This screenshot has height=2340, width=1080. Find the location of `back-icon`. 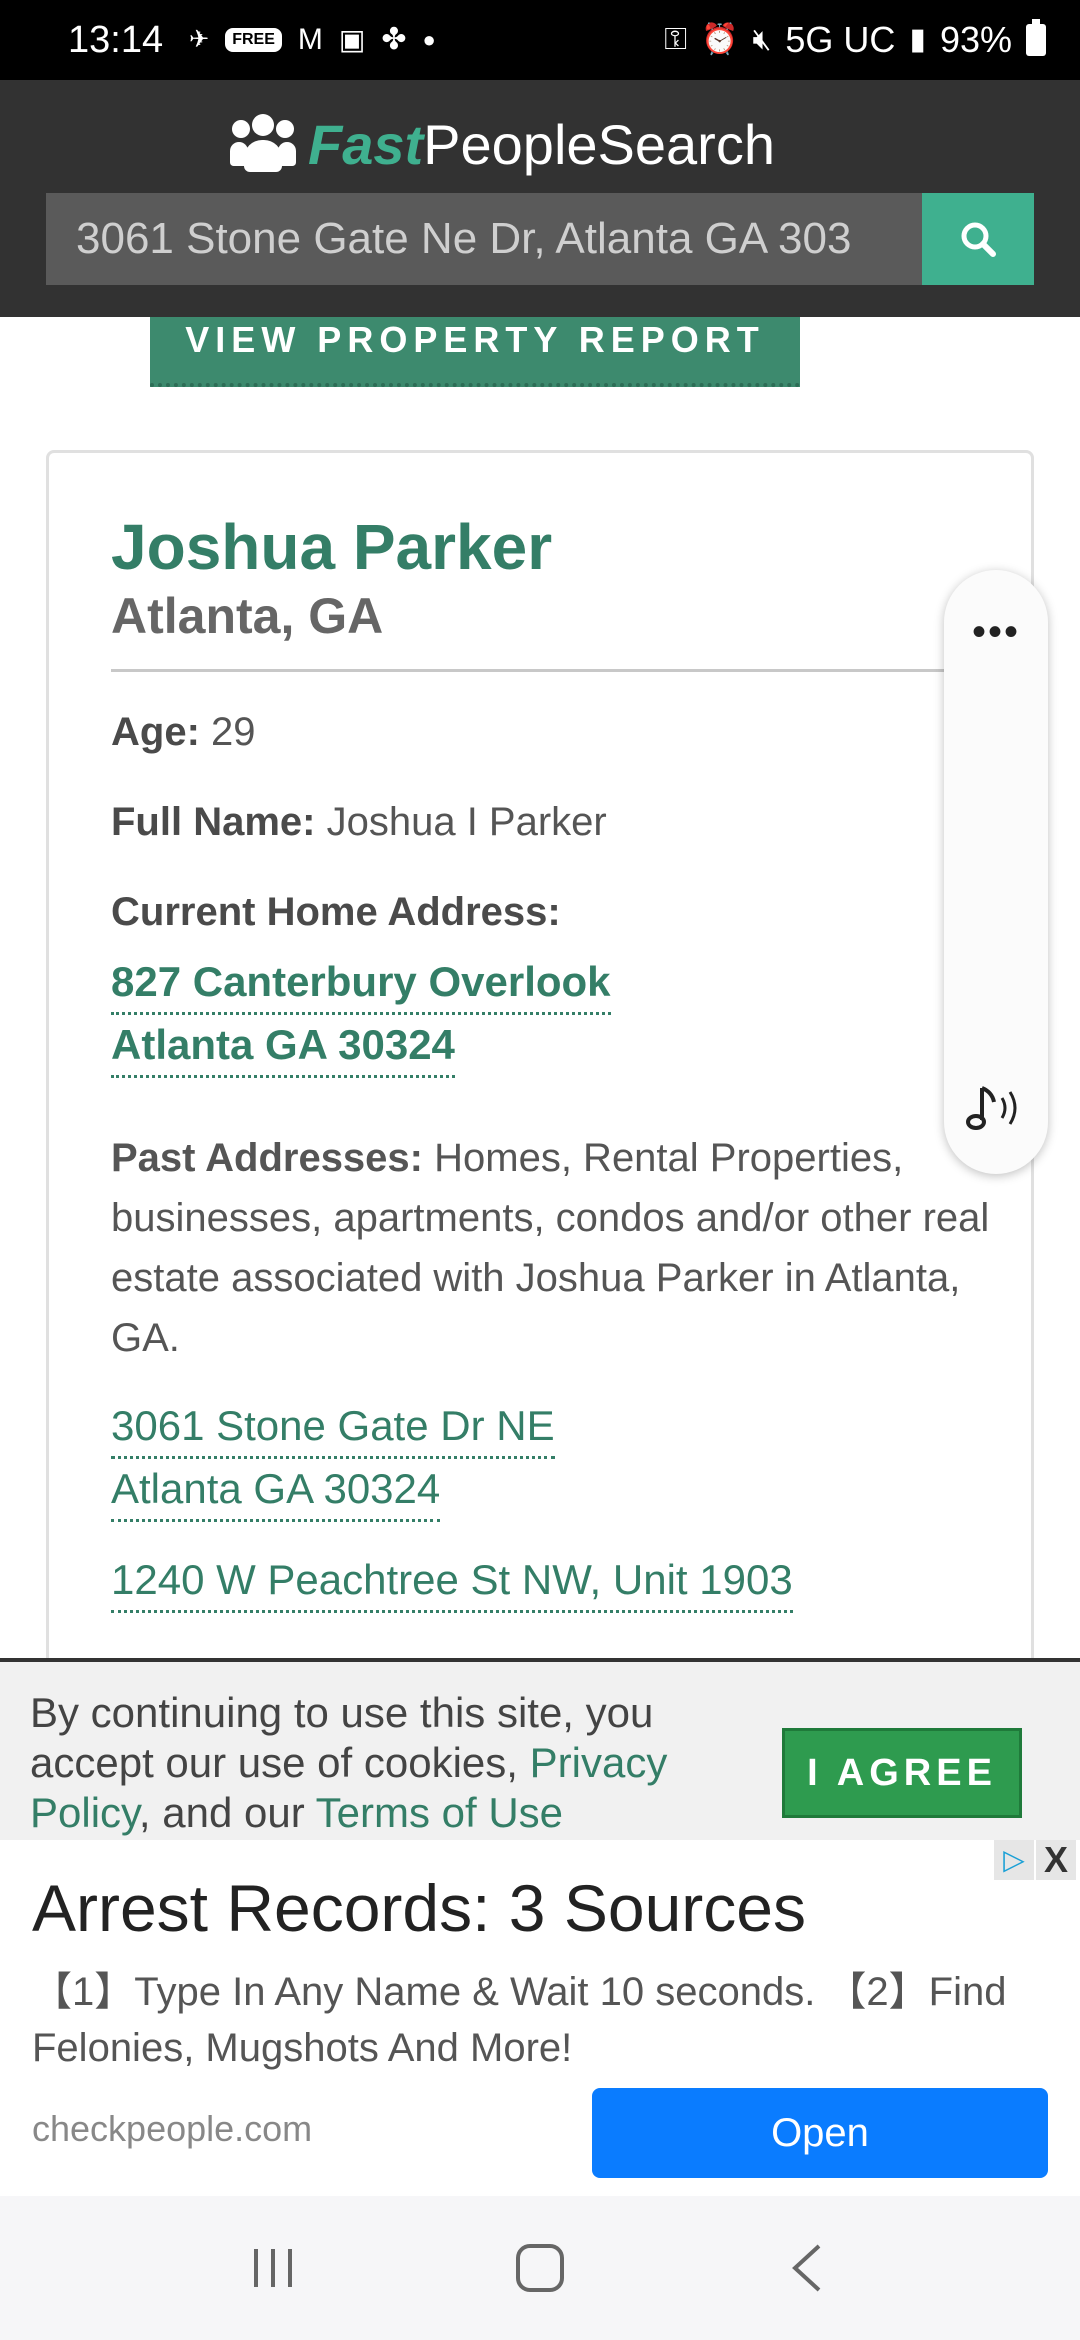

back-icon is located at coordinates (807, 2268).